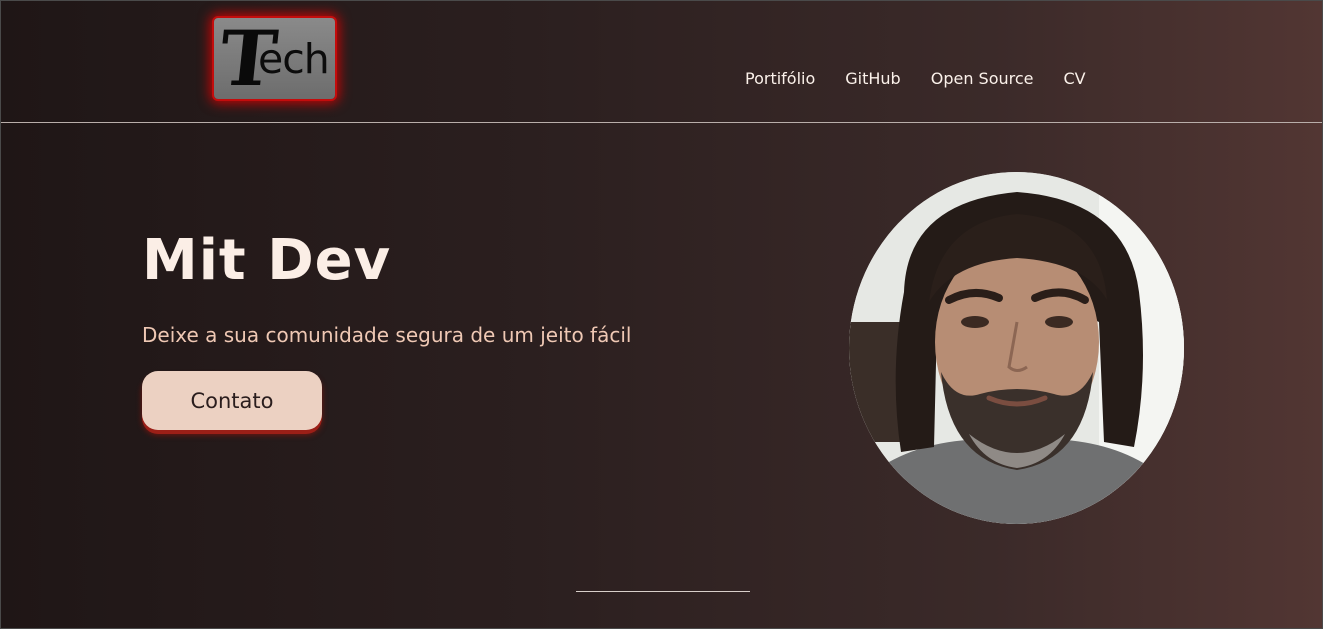 This screenshot has width=1323, height=629. I want to click on nav-link-portifolio: Portifólio, so click(780, 79).